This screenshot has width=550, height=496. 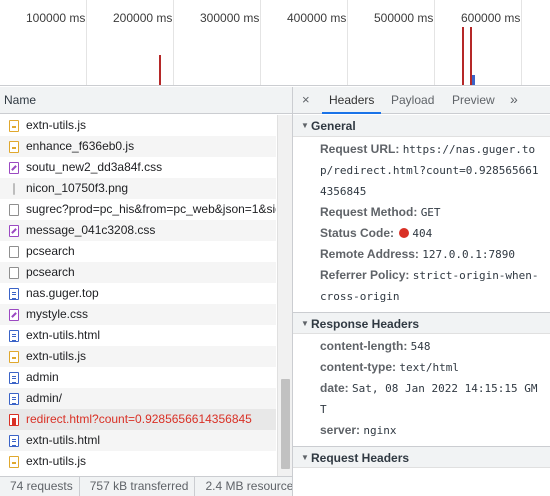 What do you see at coordinates (243, 486) in the screenshot?
I see `resources-size: 2.4 MB resources` at bounding box center [243, 486].